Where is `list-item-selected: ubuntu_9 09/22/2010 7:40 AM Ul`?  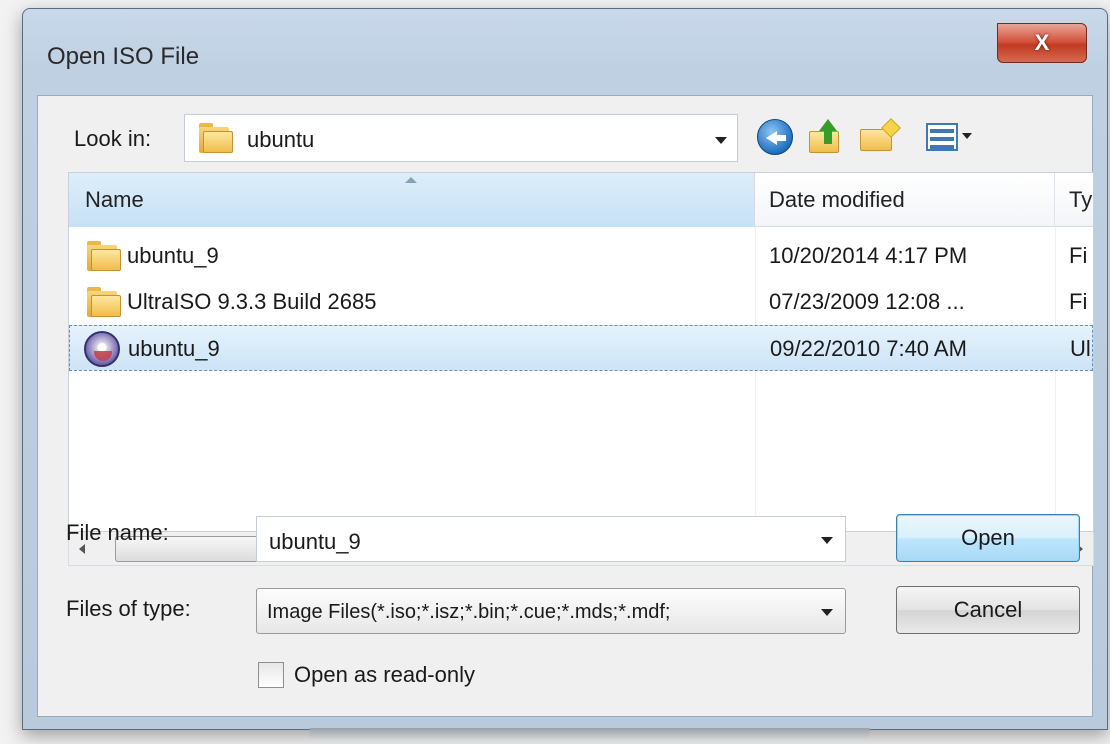 list-item-selected: ubuntu_9 09/22/2010 7:40 AM Ul is located at coordinates (581, 348).